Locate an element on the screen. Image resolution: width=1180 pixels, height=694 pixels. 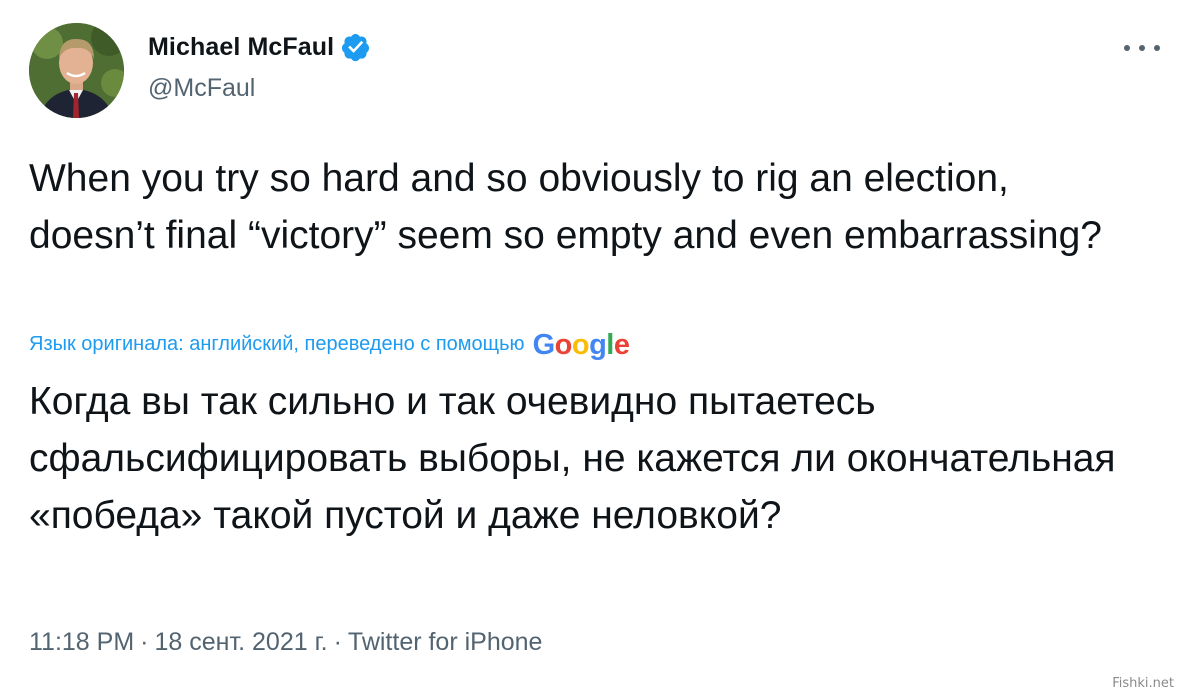
google-logo-letter: G is located at coordinates (544, 345).